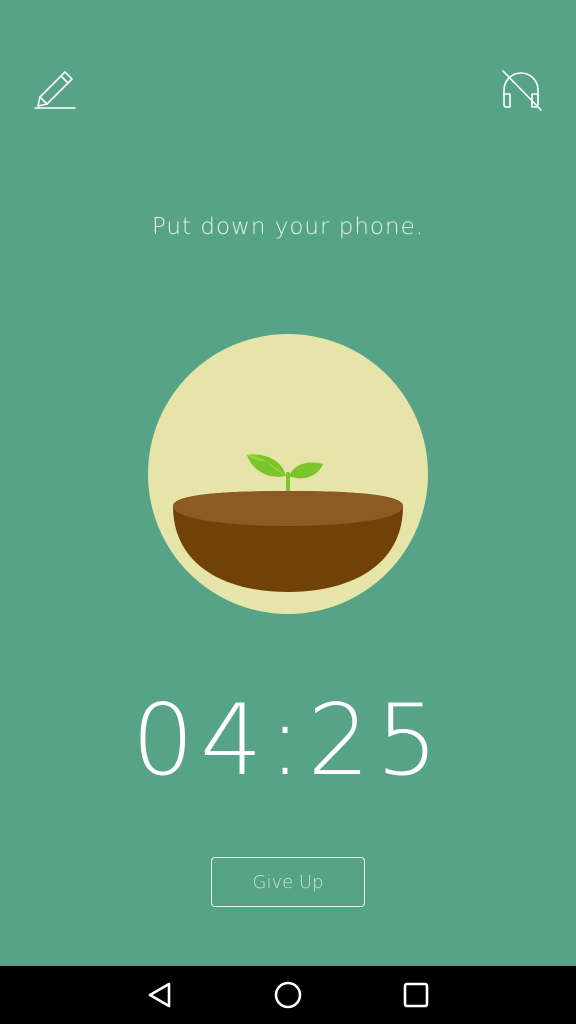 The image size is (576, 1024). I want to click on back-button, so click(160, 995).